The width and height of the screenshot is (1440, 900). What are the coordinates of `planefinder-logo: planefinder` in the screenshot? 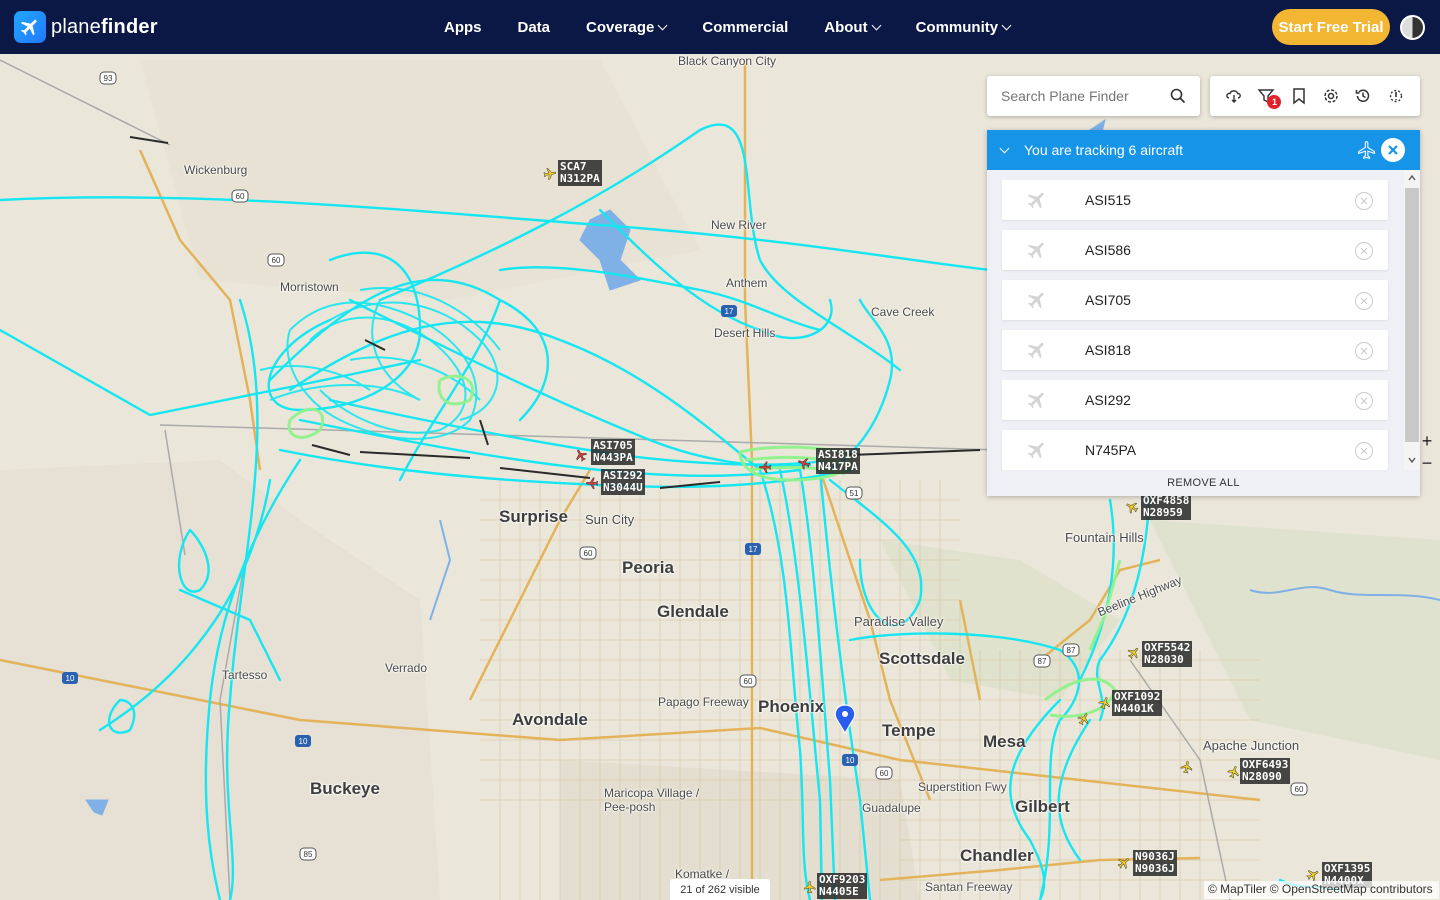 It's located at (86, 27).